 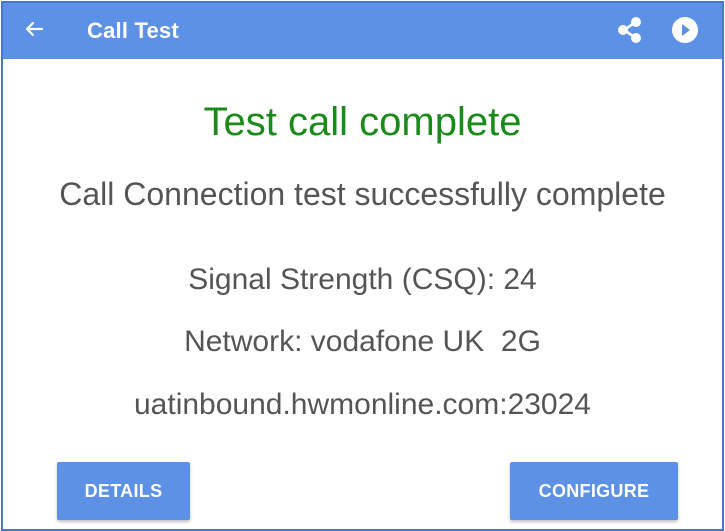 I want to click on play-circle-icon, so click(x=685, y=30).